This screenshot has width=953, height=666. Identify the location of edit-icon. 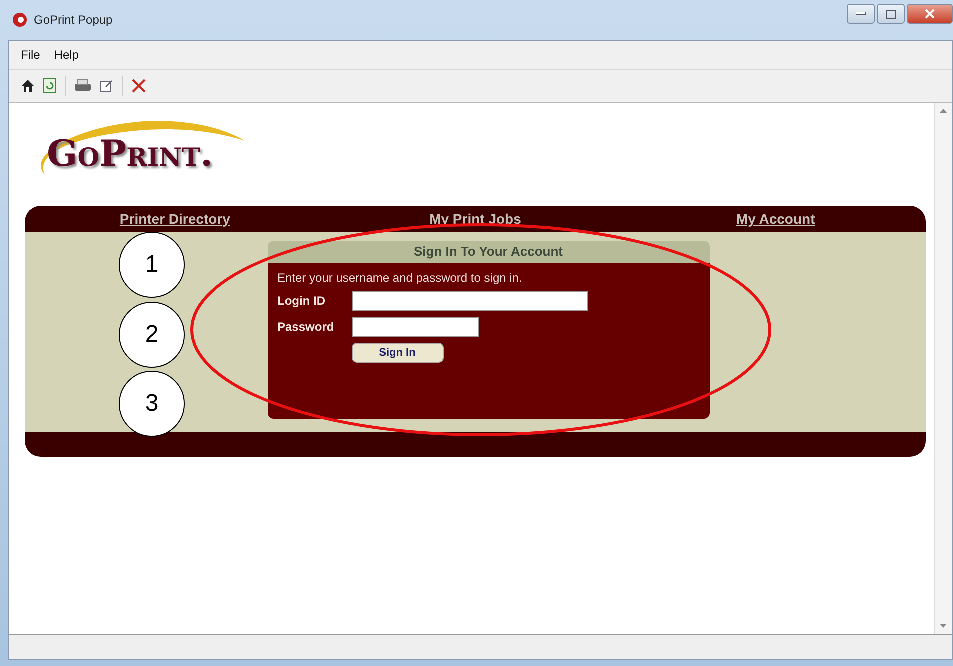
(107, 86).